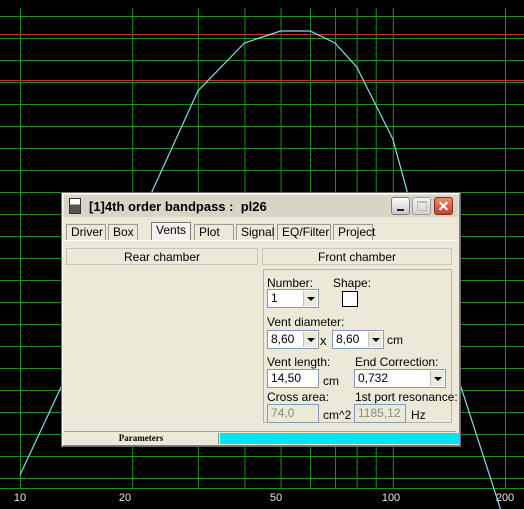 This screenshot has height=509, width=524. What do you see at coordinates (337, 415) in the screenshot?
I see `cross-area-unit: cm^2` at bounding box center [337, 415].